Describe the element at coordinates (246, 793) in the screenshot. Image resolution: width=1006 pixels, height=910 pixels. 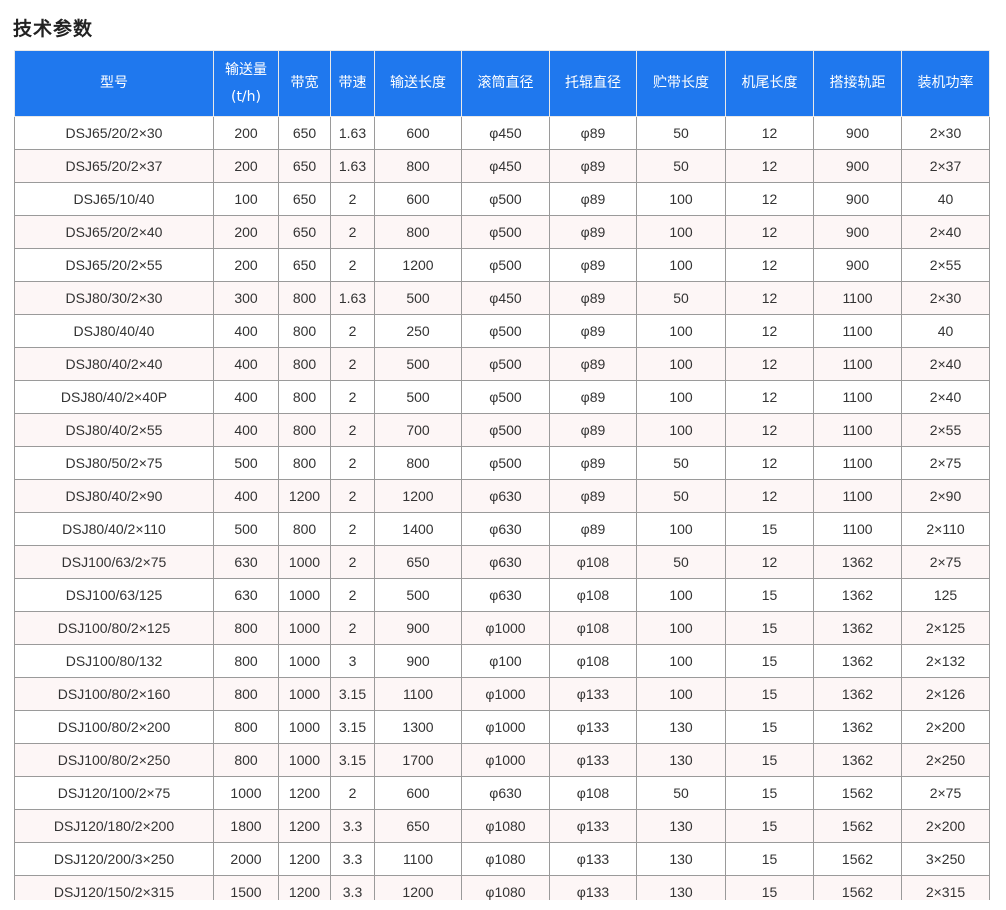
I see `cell-capacity: 1000` at that location.